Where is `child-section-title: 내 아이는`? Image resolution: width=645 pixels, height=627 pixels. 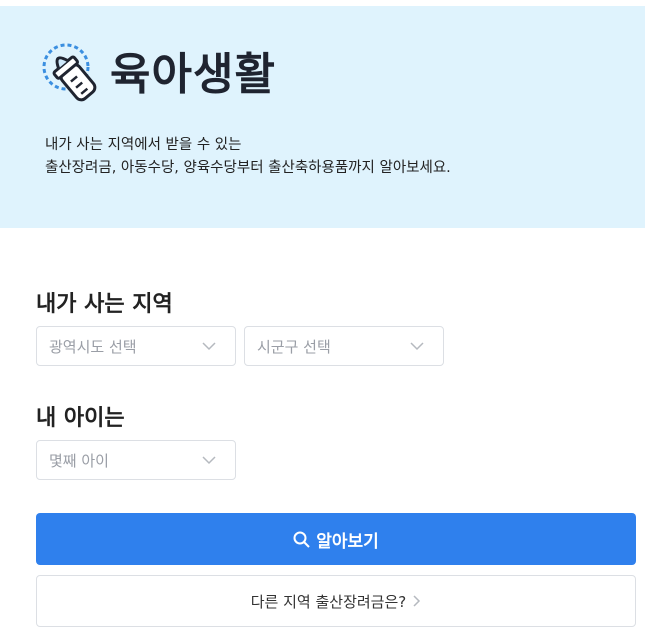
child-section-title: 내 아이는 is located at coordinates (80, 418).